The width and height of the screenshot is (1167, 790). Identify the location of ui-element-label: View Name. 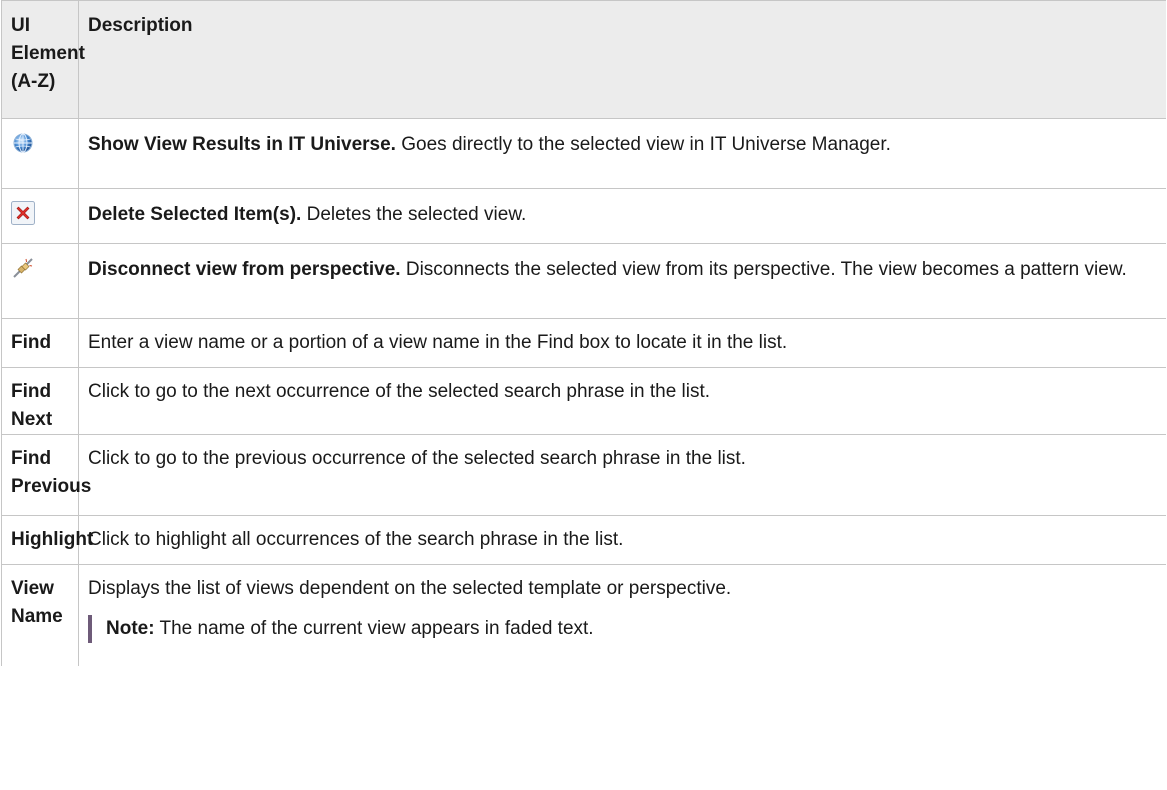
(40, 615).